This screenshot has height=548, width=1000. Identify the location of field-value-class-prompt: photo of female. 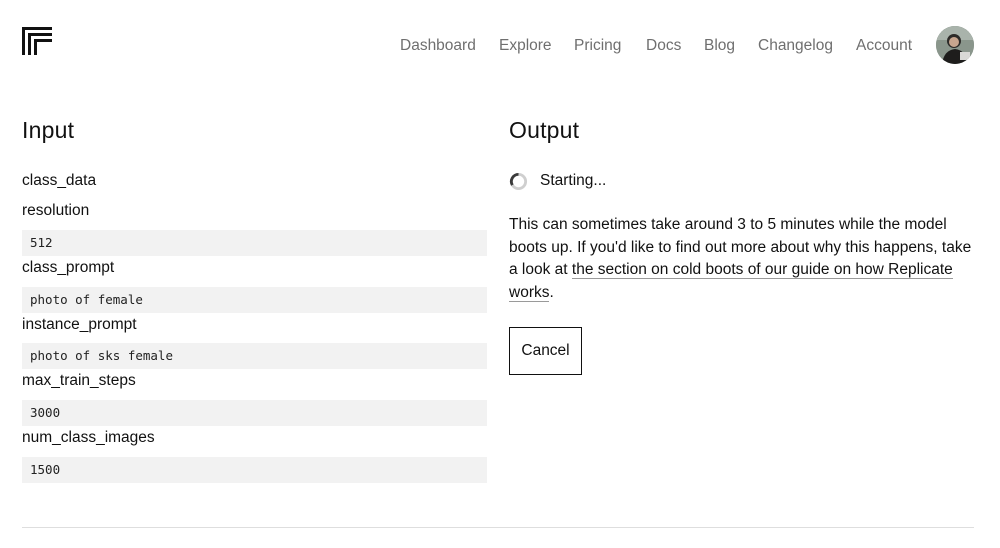
(254, 300).